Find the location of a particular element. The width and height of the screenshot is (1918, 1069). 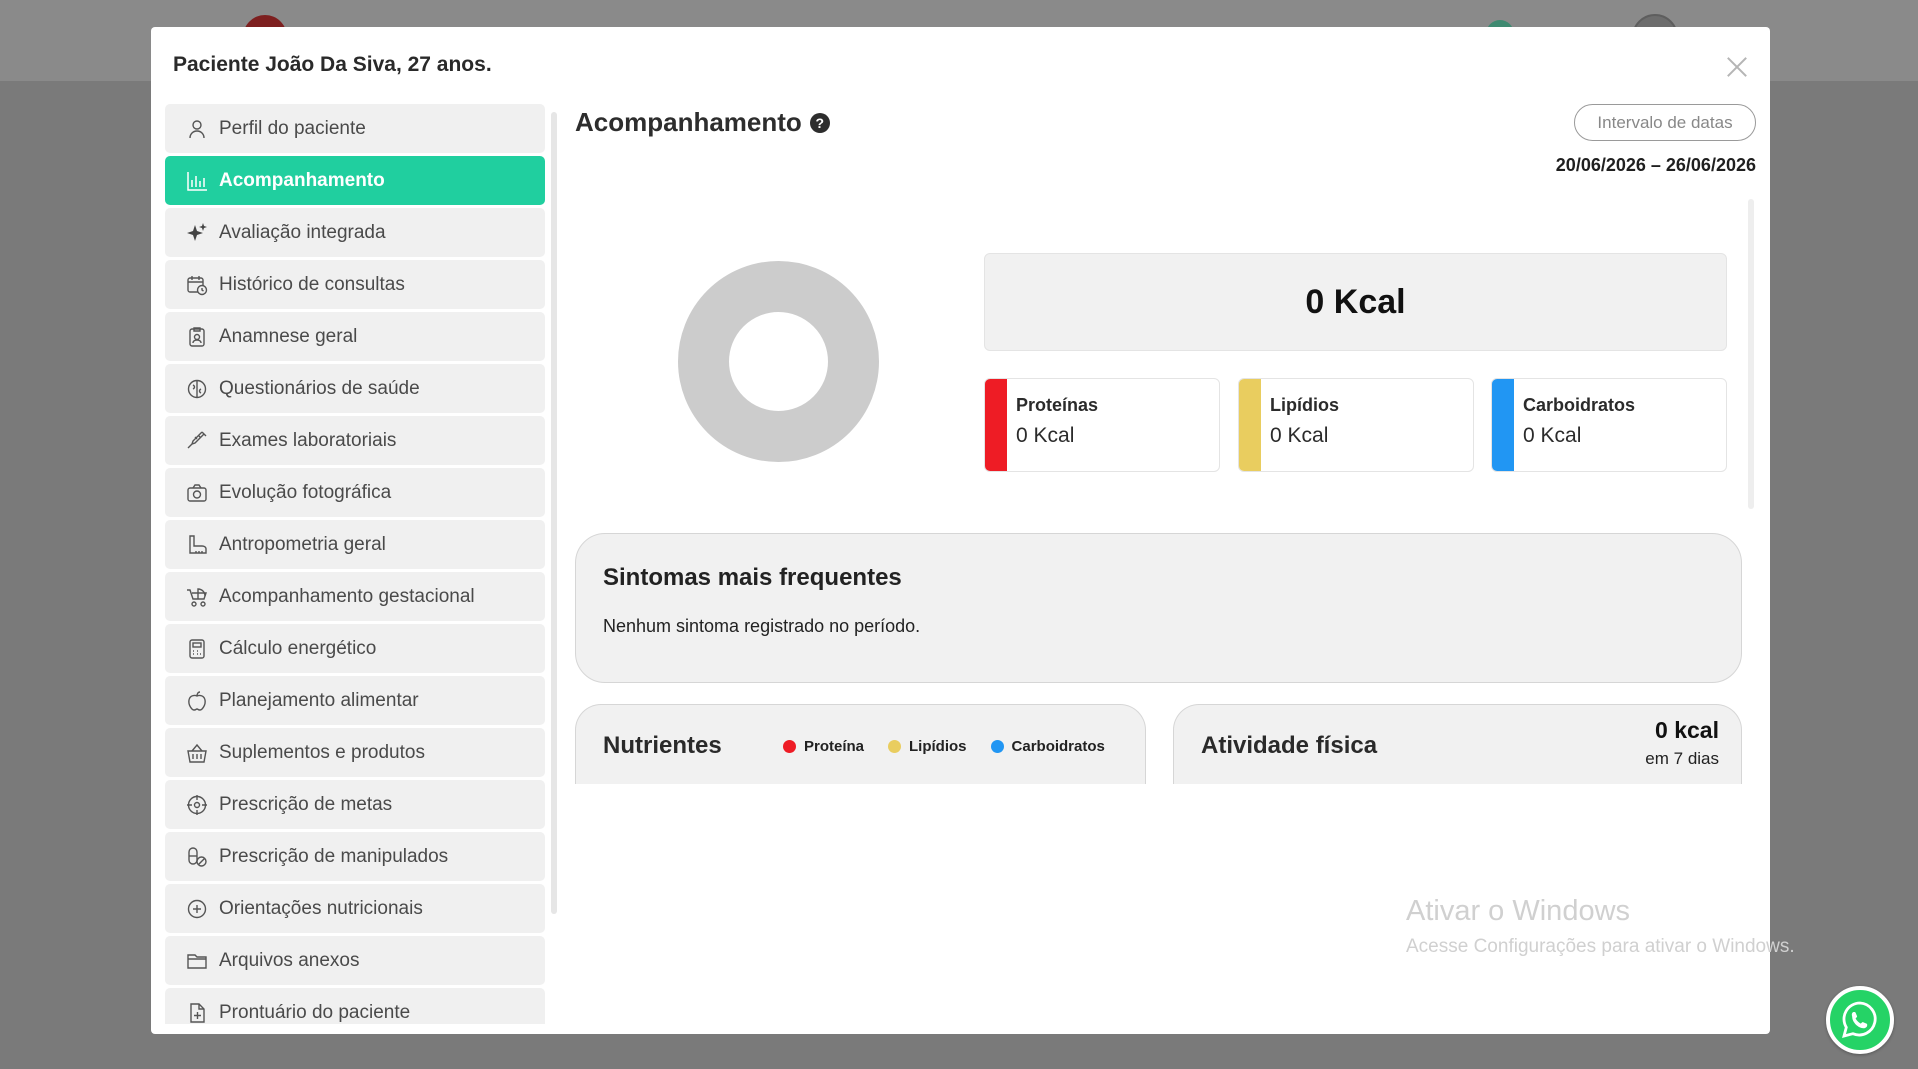

sidebar-item-metas: Prescrição de metas is located at coordinates (355, 804).